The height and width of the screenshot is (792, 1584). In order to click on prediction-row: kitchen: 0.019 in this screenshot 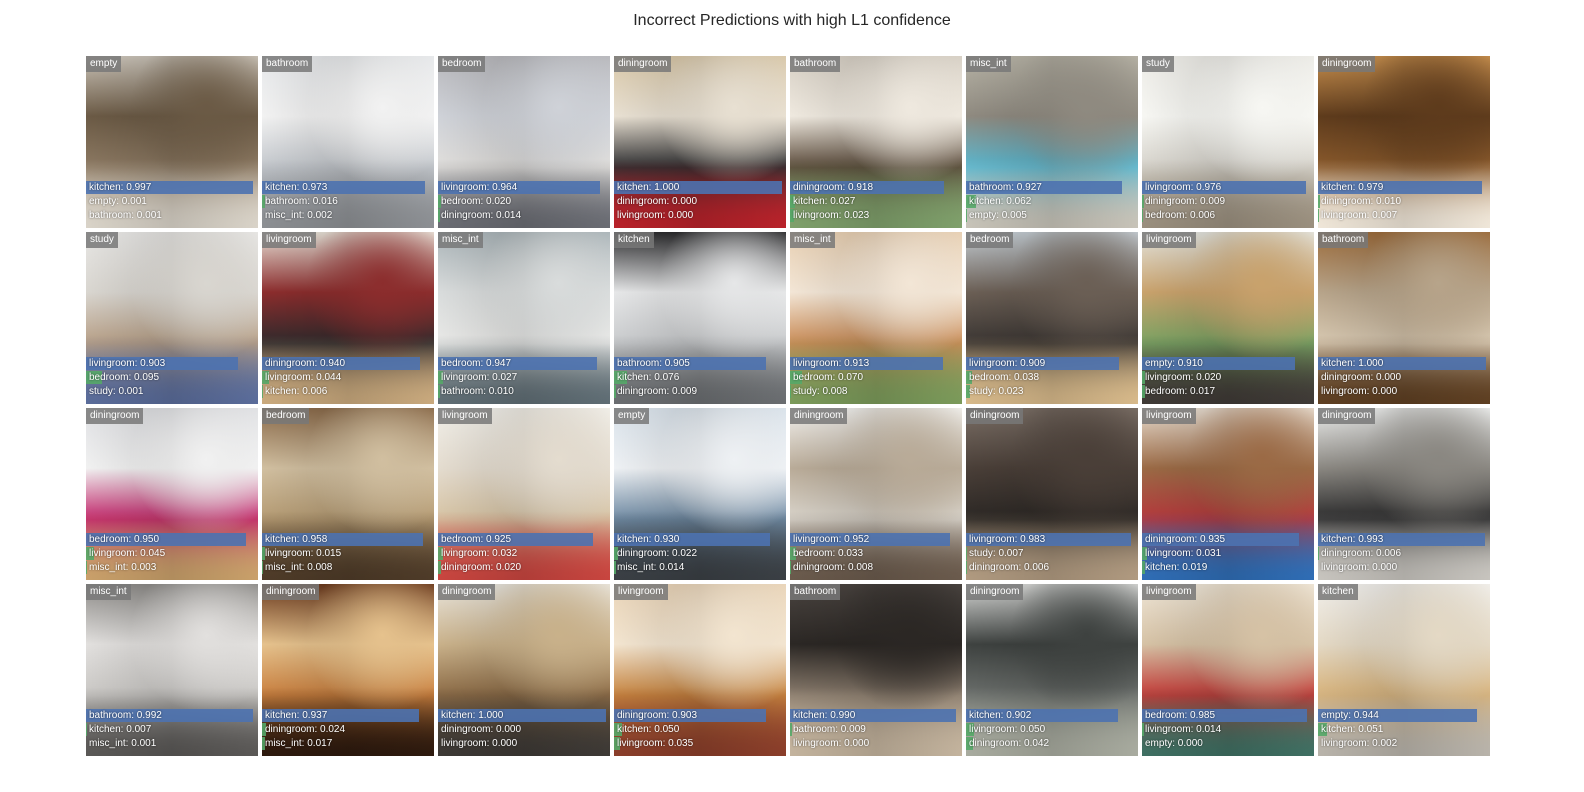, I will do `click(1228, 567)`.